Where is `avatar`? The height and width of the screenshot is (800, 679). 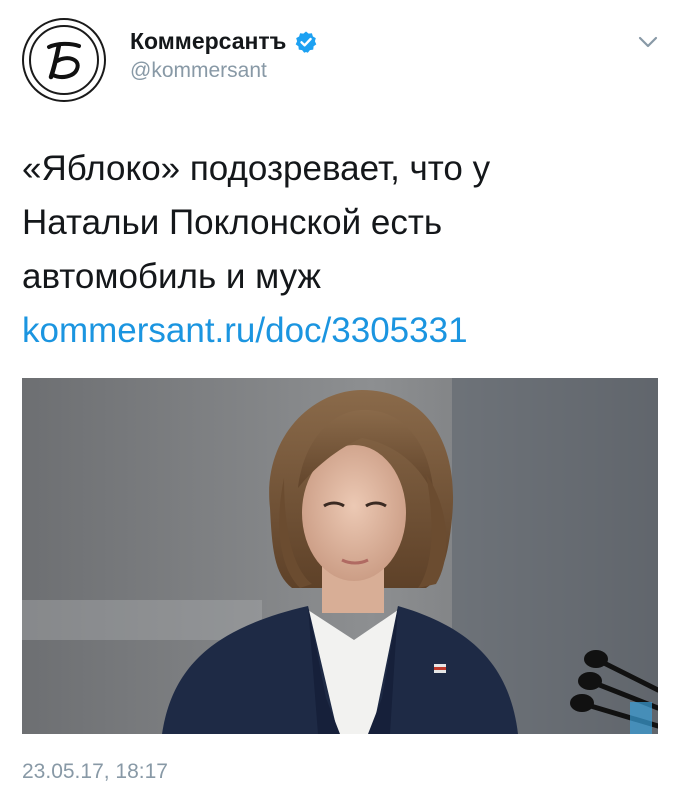 avatar is located at coordinates (64, 60).